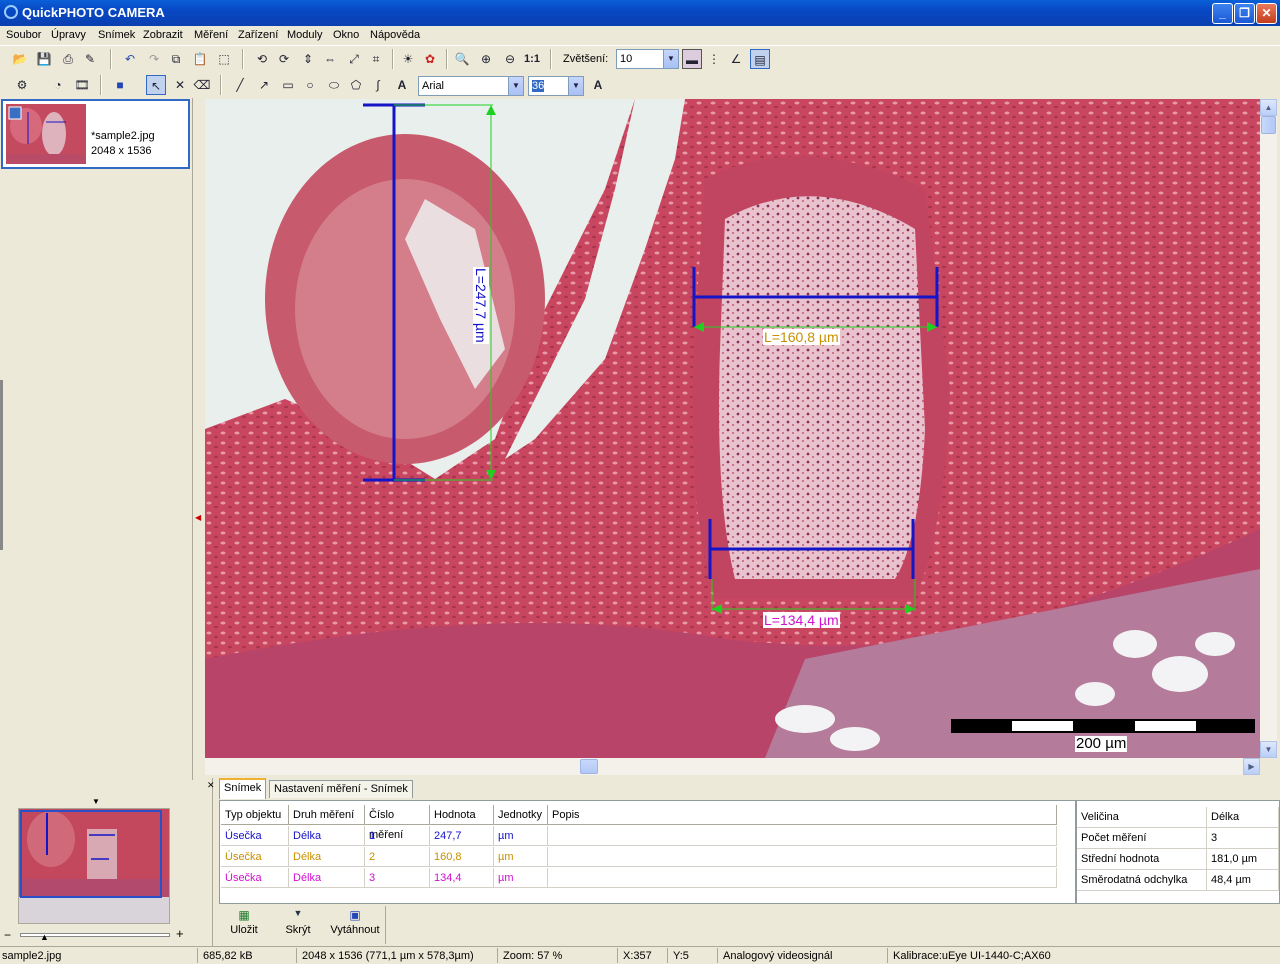 This screenshot has width=1280, height=964. What do you see at coordinates (58, 85) in the screenshot?
I see `timer-icon: ◔` at bounding box center [58, 85].